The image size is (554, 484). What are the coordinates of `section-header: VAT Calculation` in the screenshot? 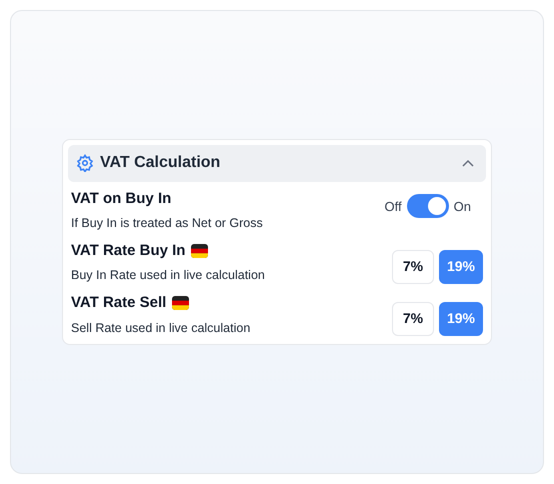 It's located at (277, 163).